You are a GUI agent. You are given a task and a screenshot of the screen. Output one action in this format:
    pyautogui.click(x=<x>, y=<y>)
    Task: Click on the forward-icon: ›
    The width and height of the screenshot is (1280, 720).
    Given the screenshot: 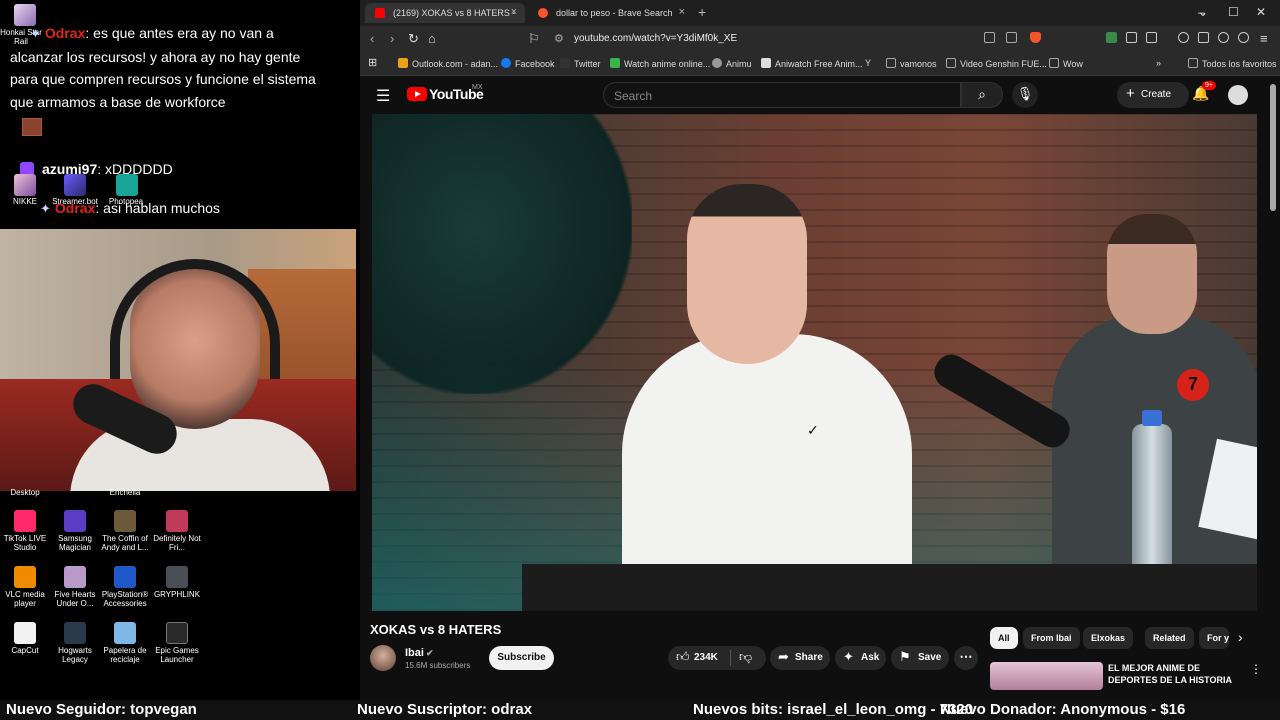 What is the action you would take?
    pyautogui.click(x=392, y=38)
    